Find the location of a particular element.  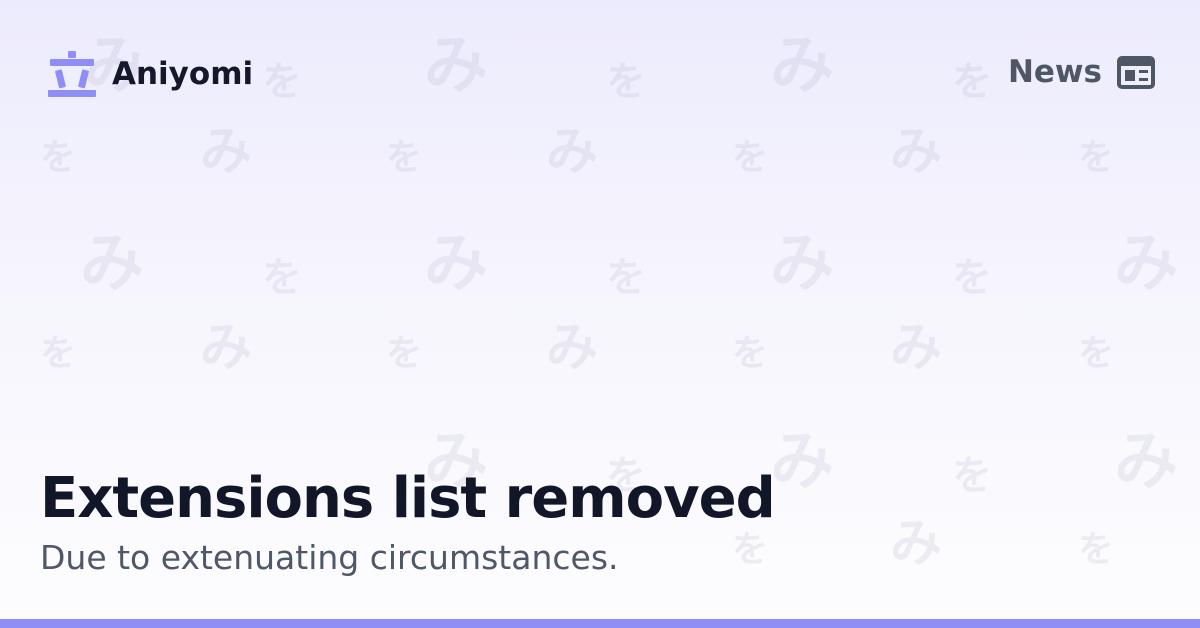

news-link: News is located at coordinates (1082, 72).